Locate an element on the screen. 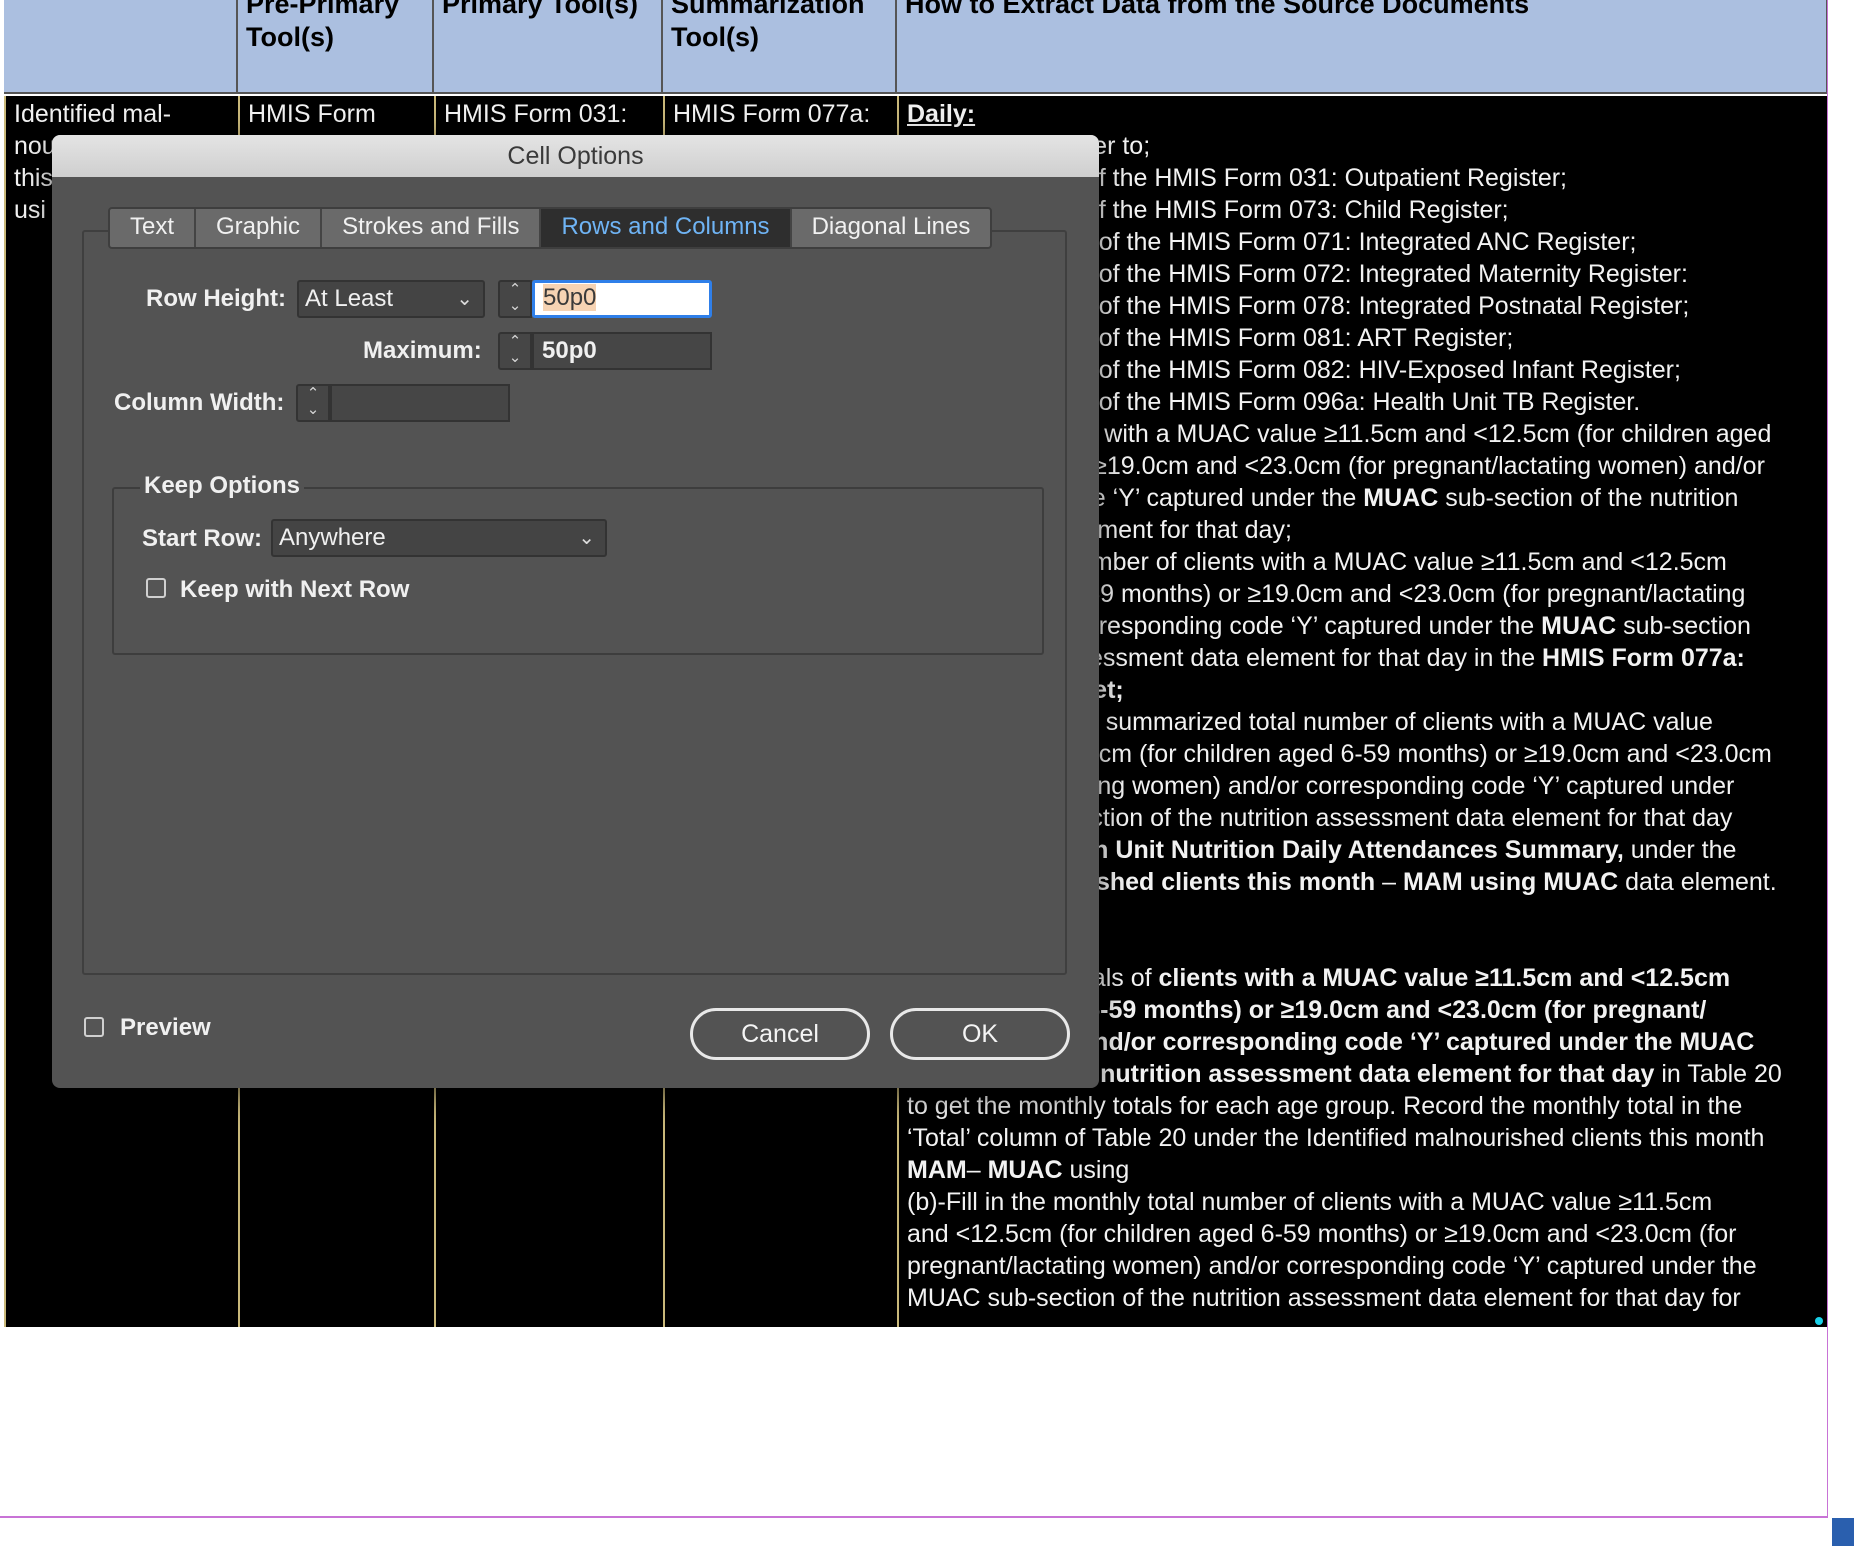 Image resolution: width=1854 pixels, height=1546 pixels. maximum-input: 50p0 is located at coordinates (622, 351).